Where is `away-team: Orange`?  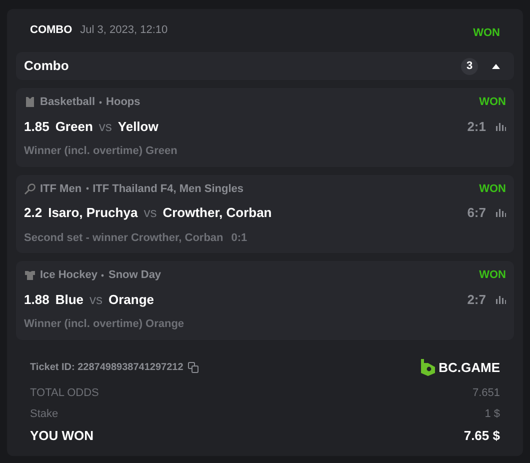
away-team: Orange is located at coordinates (131, 299).